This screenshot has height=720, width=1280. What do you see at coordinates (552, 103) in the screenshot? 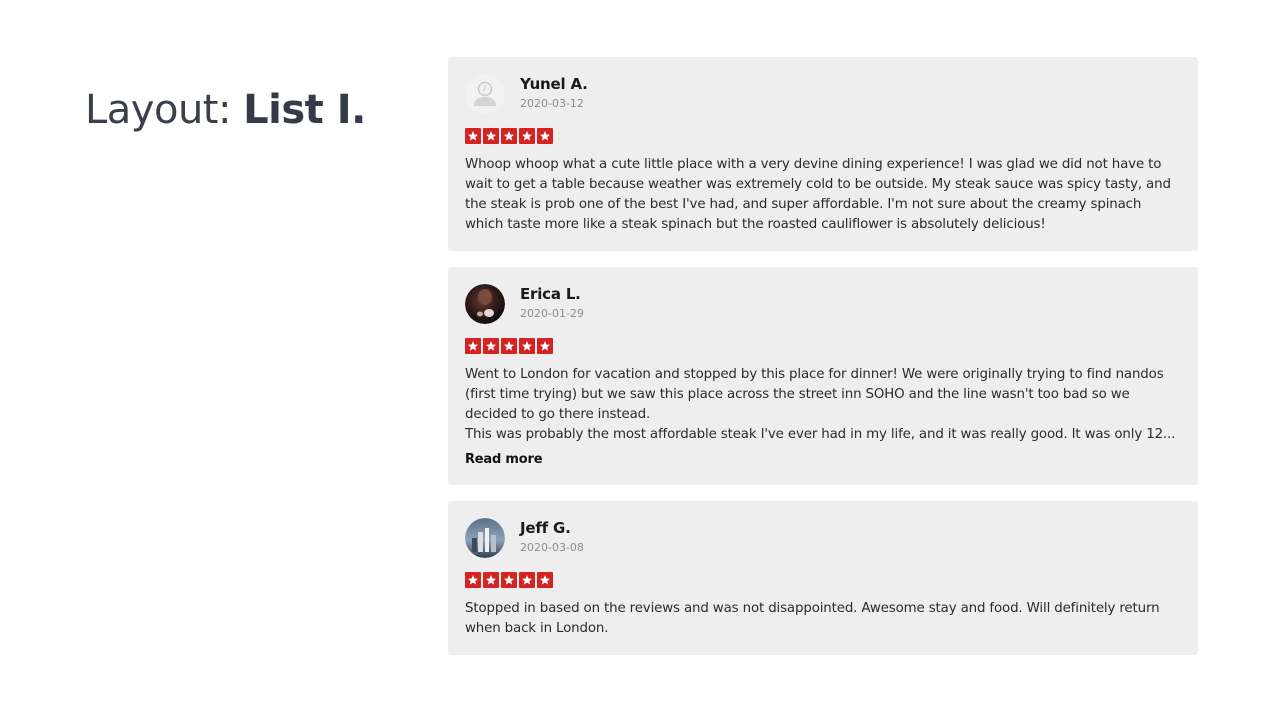
I see `review-date: 2020-03-12` at bounding box center [552, 103].